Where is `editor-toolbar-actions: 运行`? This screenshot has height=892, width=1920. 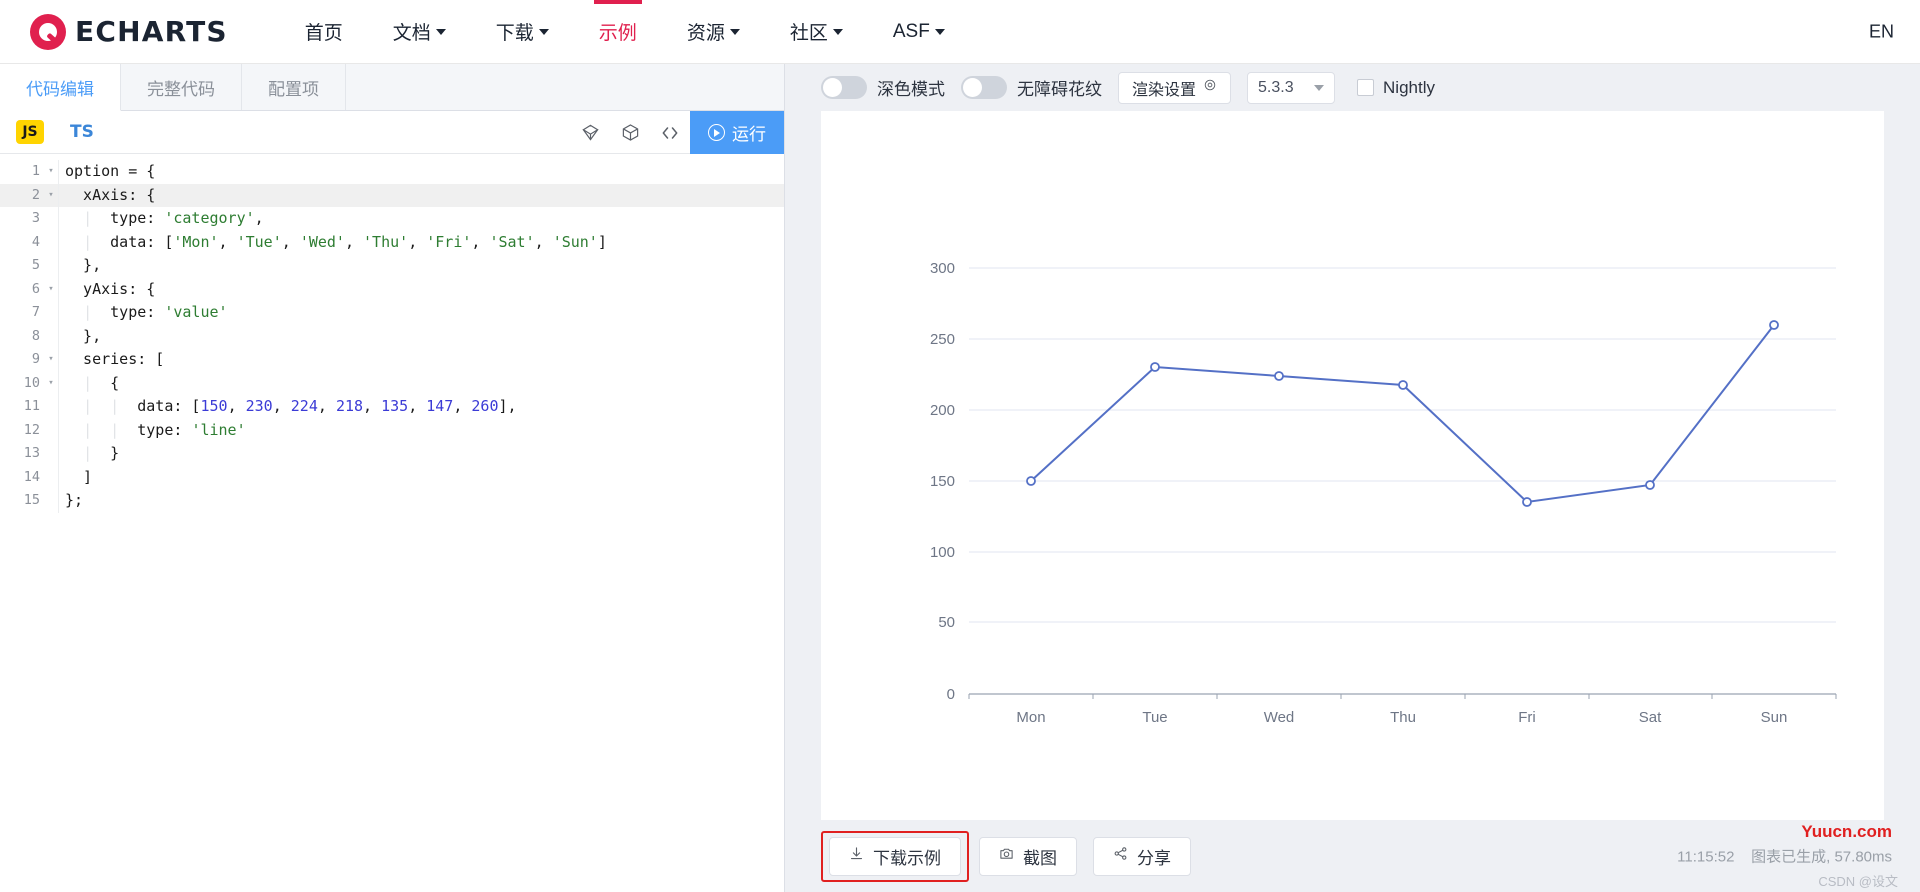
editor-toolbar-actions: 运行 is located at coordinates (677, 132).